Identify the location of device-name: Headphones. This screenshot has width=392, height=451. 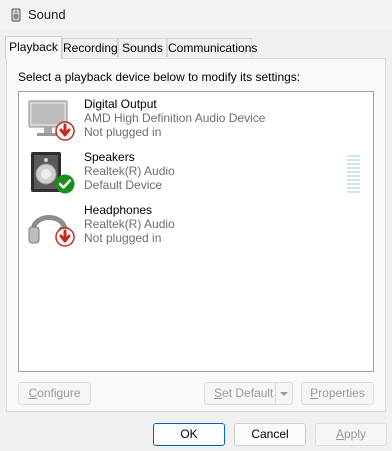
(118, 210).